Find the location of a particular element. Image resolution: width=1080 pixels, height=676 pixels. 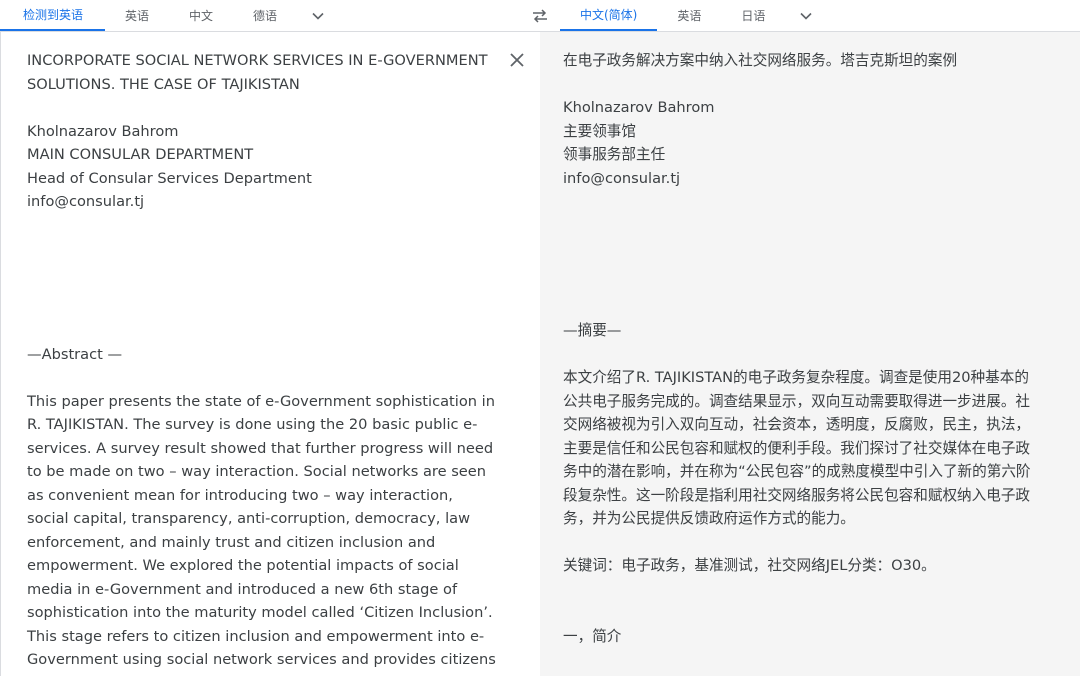

tab-target-japanese: 日语 is located at coordinates (753, 15).